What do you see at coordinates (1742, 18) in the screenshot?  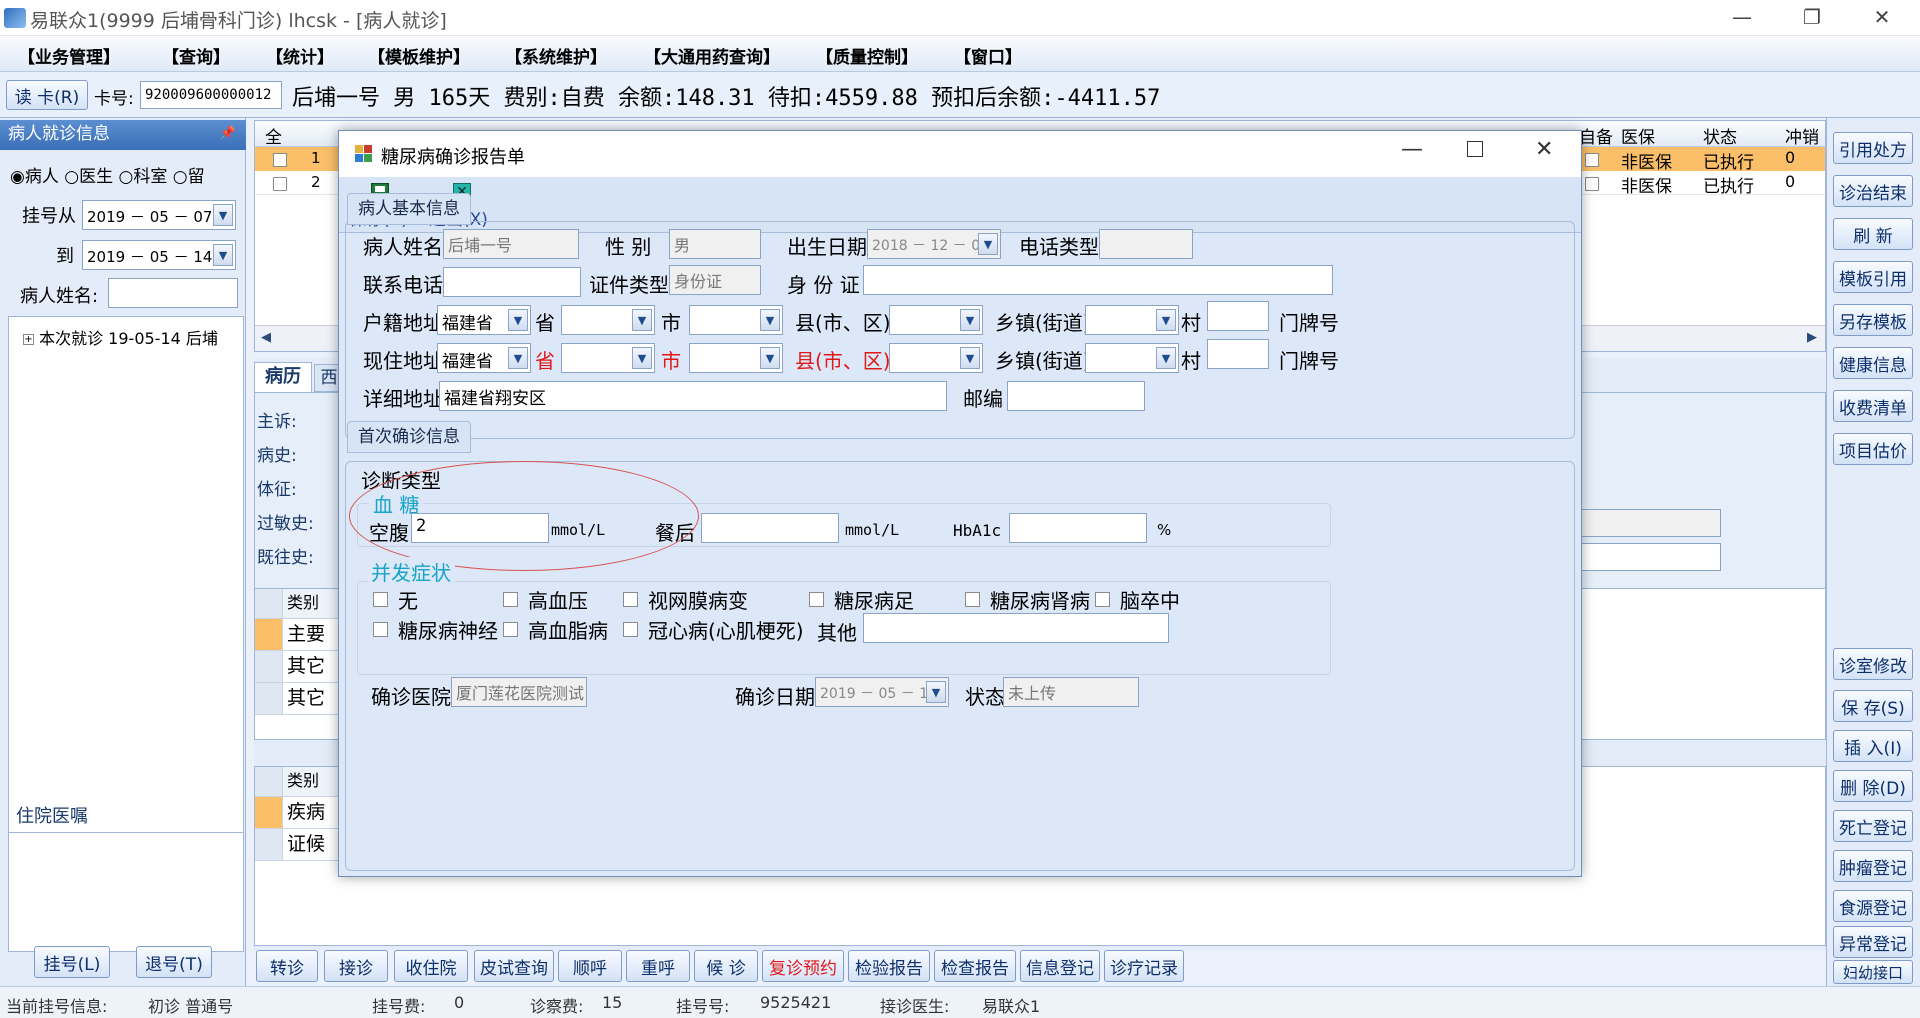 I see `minimize-button: —` at bounding box center [1742, 18].